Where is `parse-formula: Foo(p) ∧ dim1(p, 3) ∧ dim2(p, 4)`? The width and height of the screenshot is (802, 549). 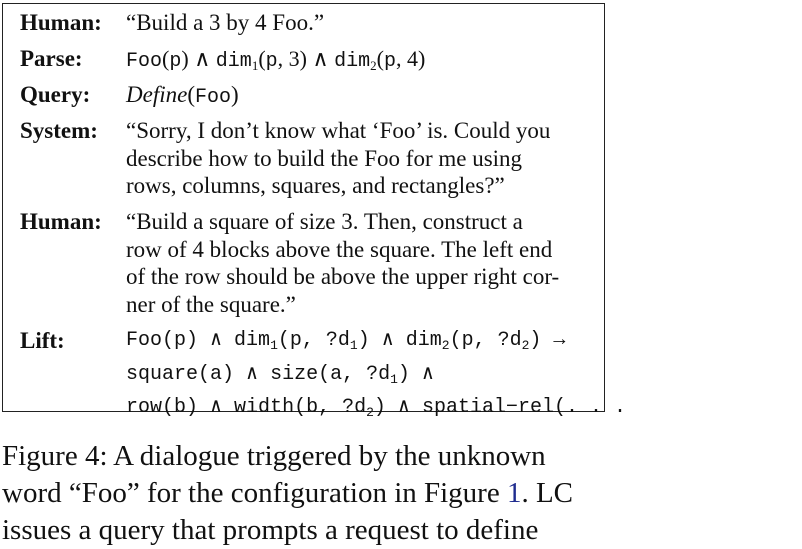
parse-formula: Foo(p) ∧ dim1(p, 3) ∧ dim2(p, 4) is located at coordinates (276, 59).